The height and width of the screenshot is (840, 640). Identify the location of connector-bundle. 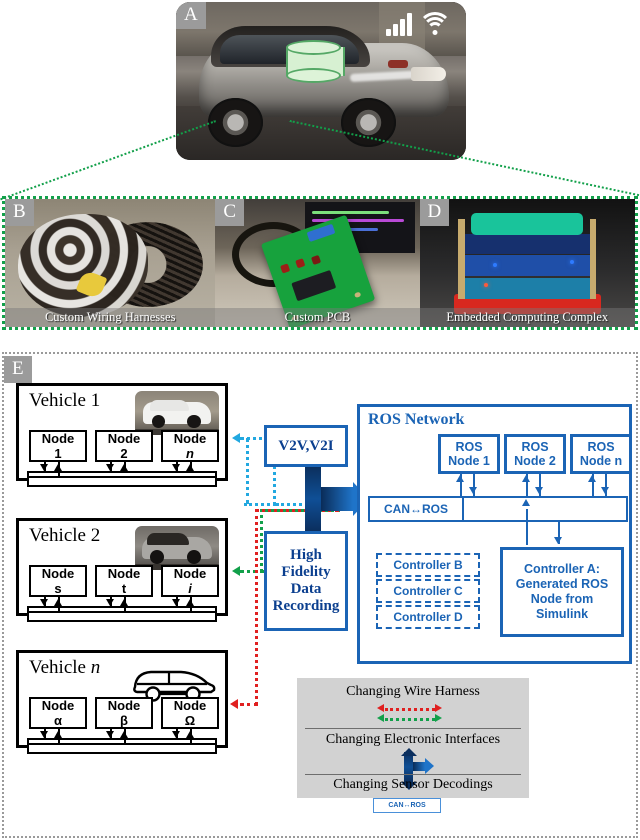
(83, 265).